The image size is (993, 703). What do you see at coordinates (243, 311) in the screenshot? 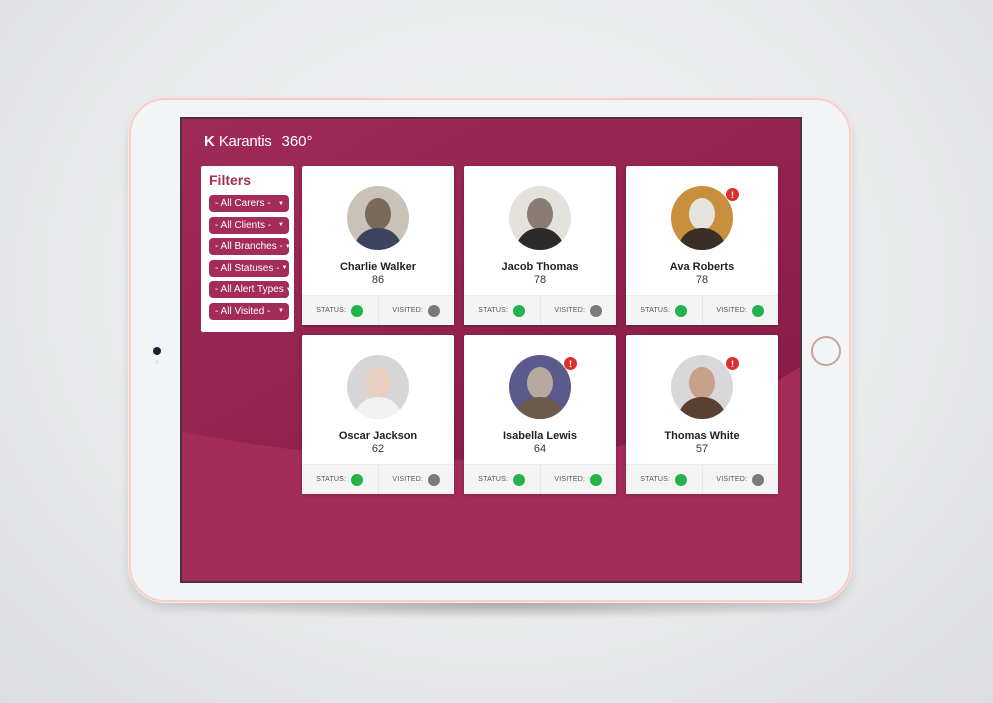
I see `filter-select-value: - All Visited -` at bounding box center [243, 311].